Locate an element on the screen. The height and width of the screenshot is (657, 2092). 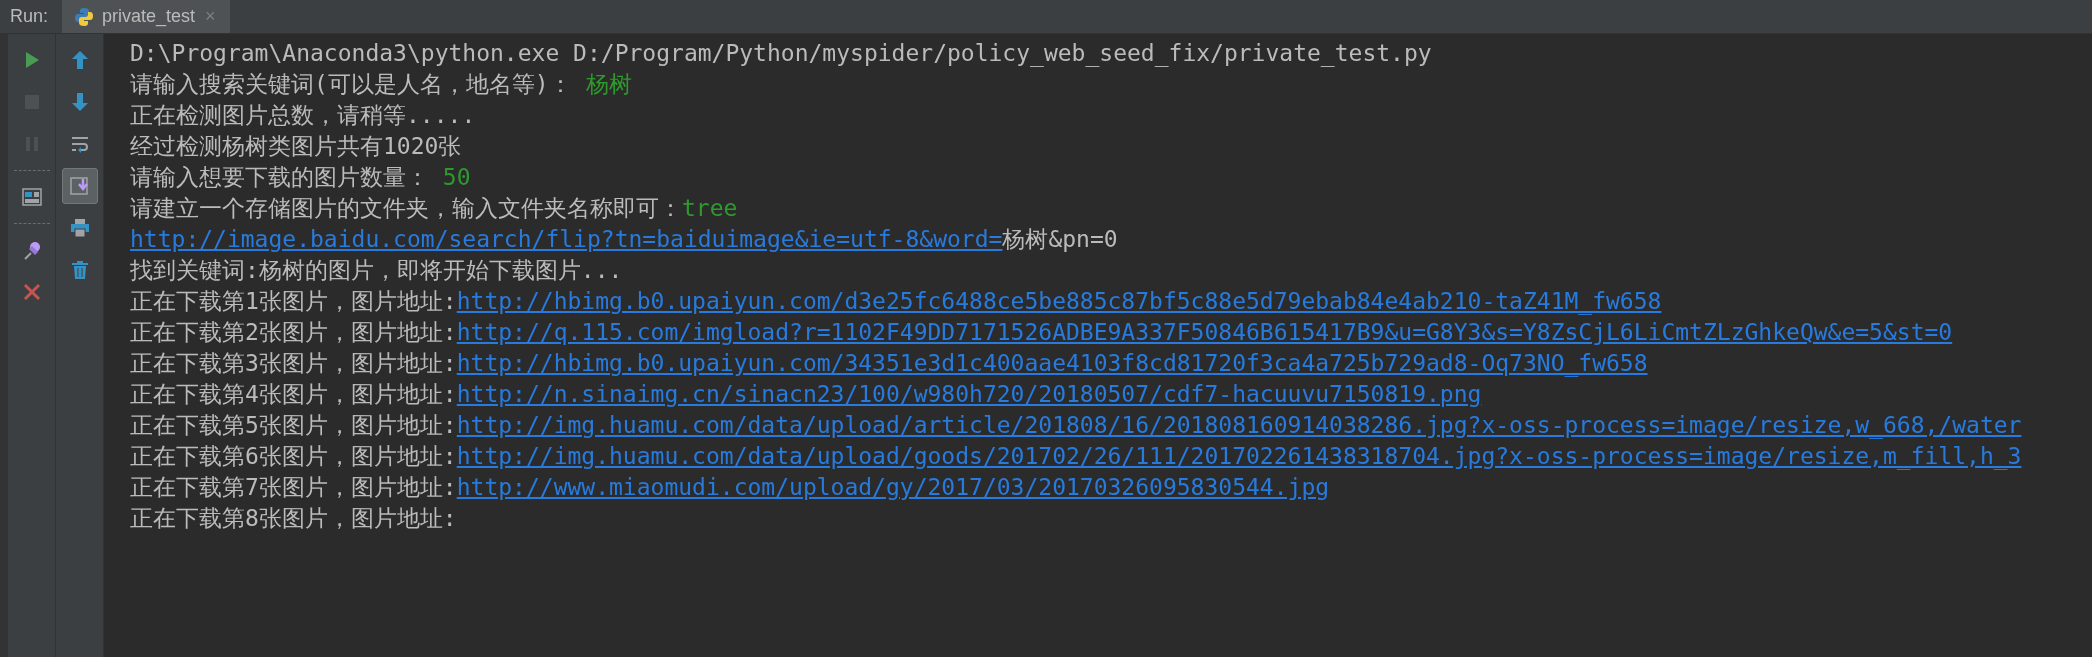
console-output-text: 正在下载第5张图片，图片地址: is located at coordinates (293, 425).